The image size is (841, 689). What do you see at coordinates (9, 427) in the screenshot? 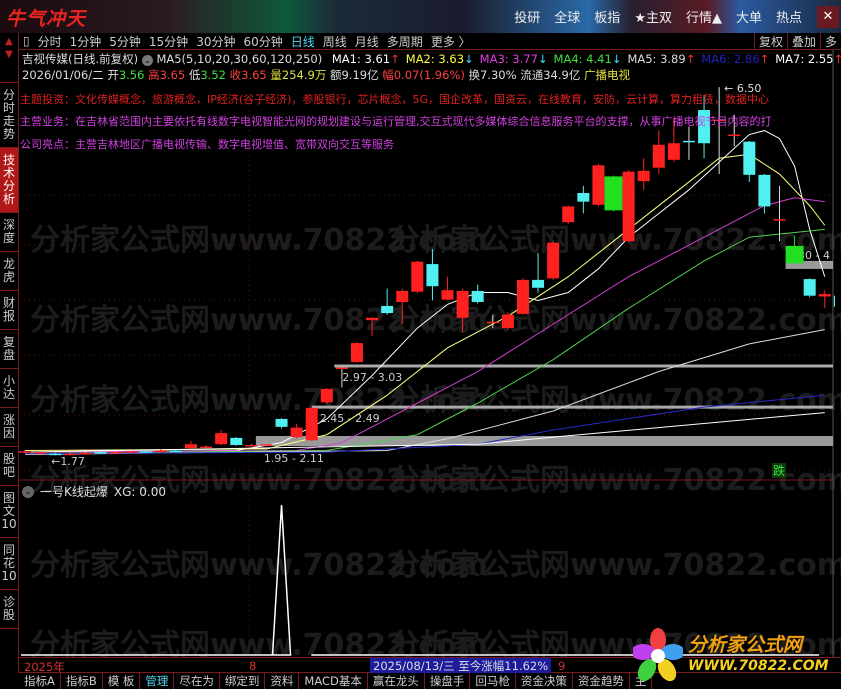
I see `sidebar-tab-rise-reason: 涨因` at bounding box center [9, 427].